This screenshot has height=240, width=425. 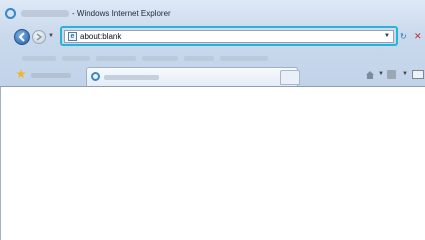 I want to click on home-icon, so click(x=370, y=74).